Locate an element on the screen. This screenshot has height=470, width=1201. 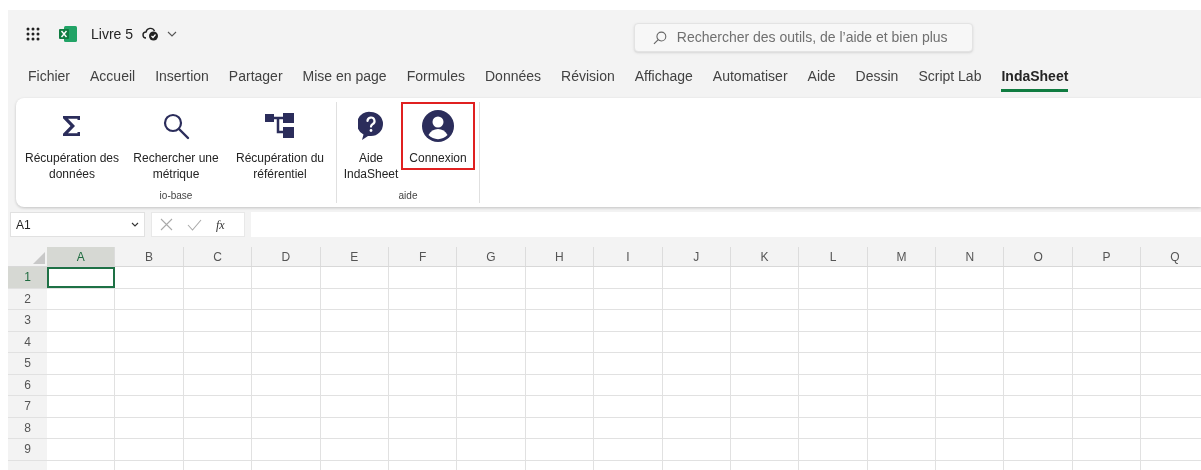
app-launcher-icon is located at coordinates (33, 34).